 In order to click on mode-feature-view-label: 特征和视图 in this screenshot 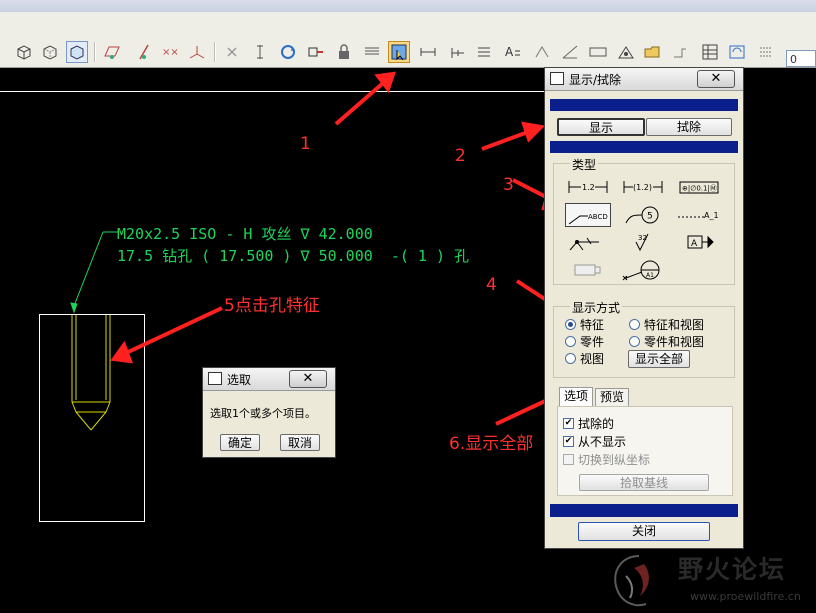, I will do `click(674, 325)`.